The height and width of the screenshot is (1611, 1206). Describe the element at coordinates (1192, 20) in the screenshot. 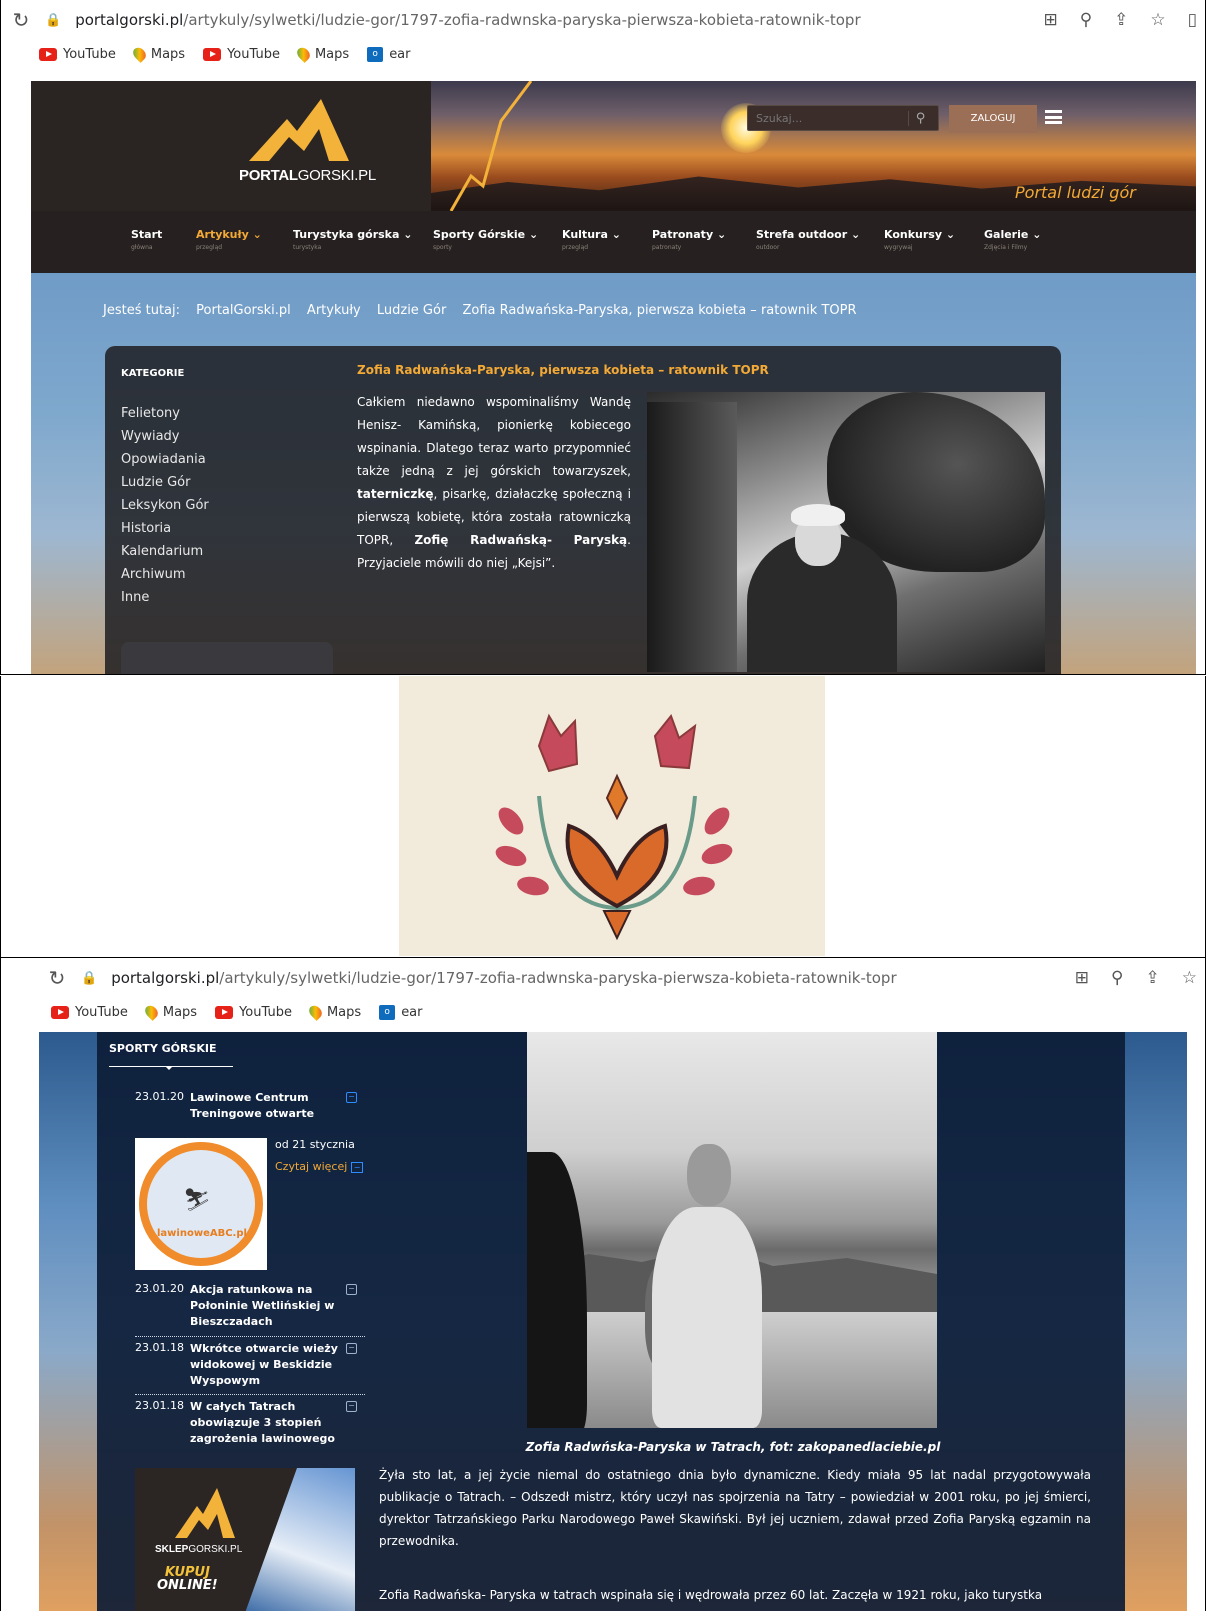

I see `sidepanel-icon: ▯` at that location.